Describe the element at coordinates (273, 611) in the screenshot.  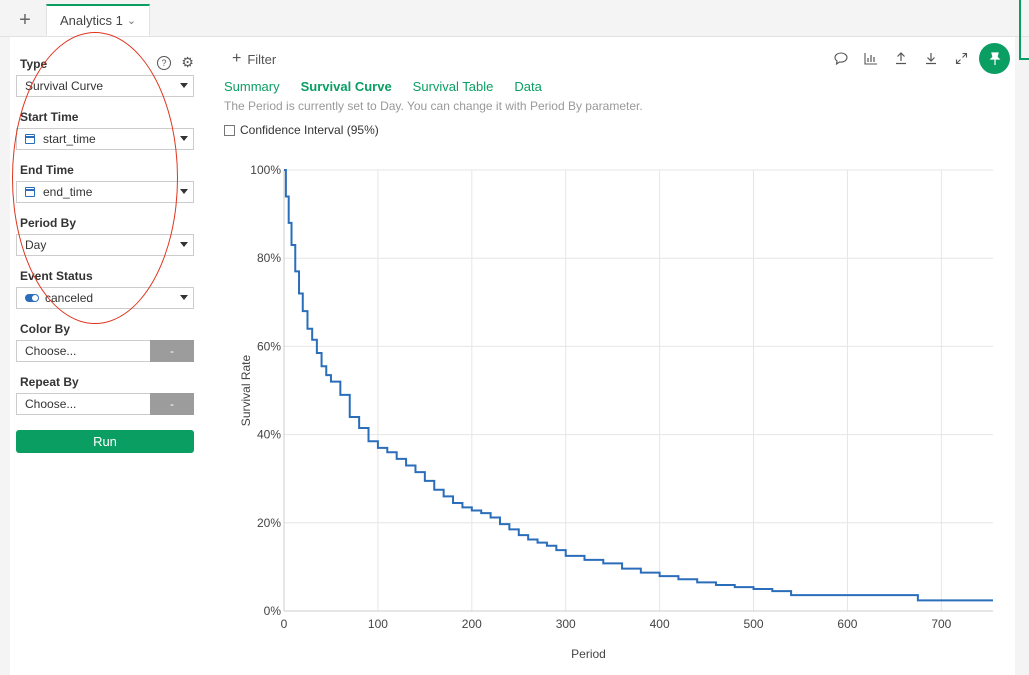
I see `y-tick-label: 0%` at that location.